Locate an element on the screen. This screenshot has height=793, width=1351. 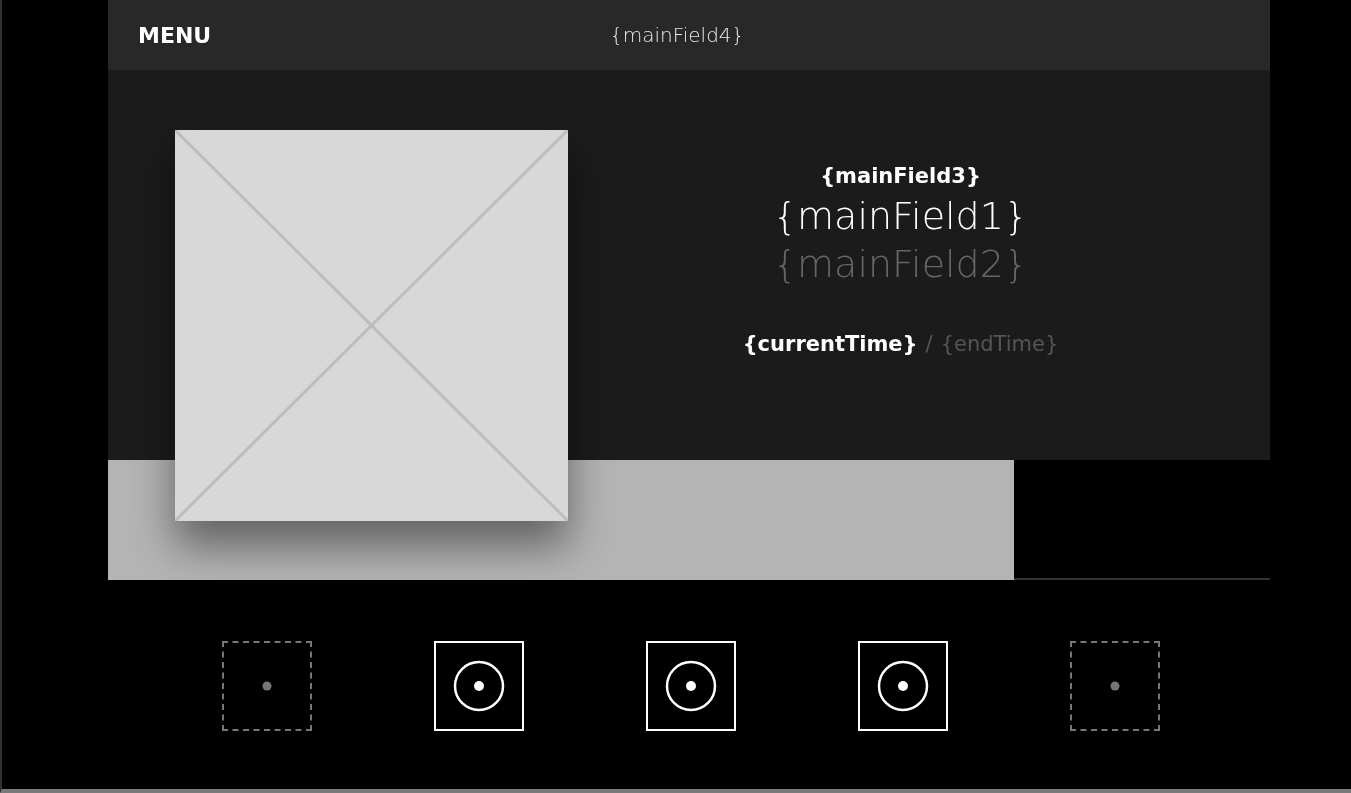
main-field-2: {mainField2} is located at coordinates (900, 264).